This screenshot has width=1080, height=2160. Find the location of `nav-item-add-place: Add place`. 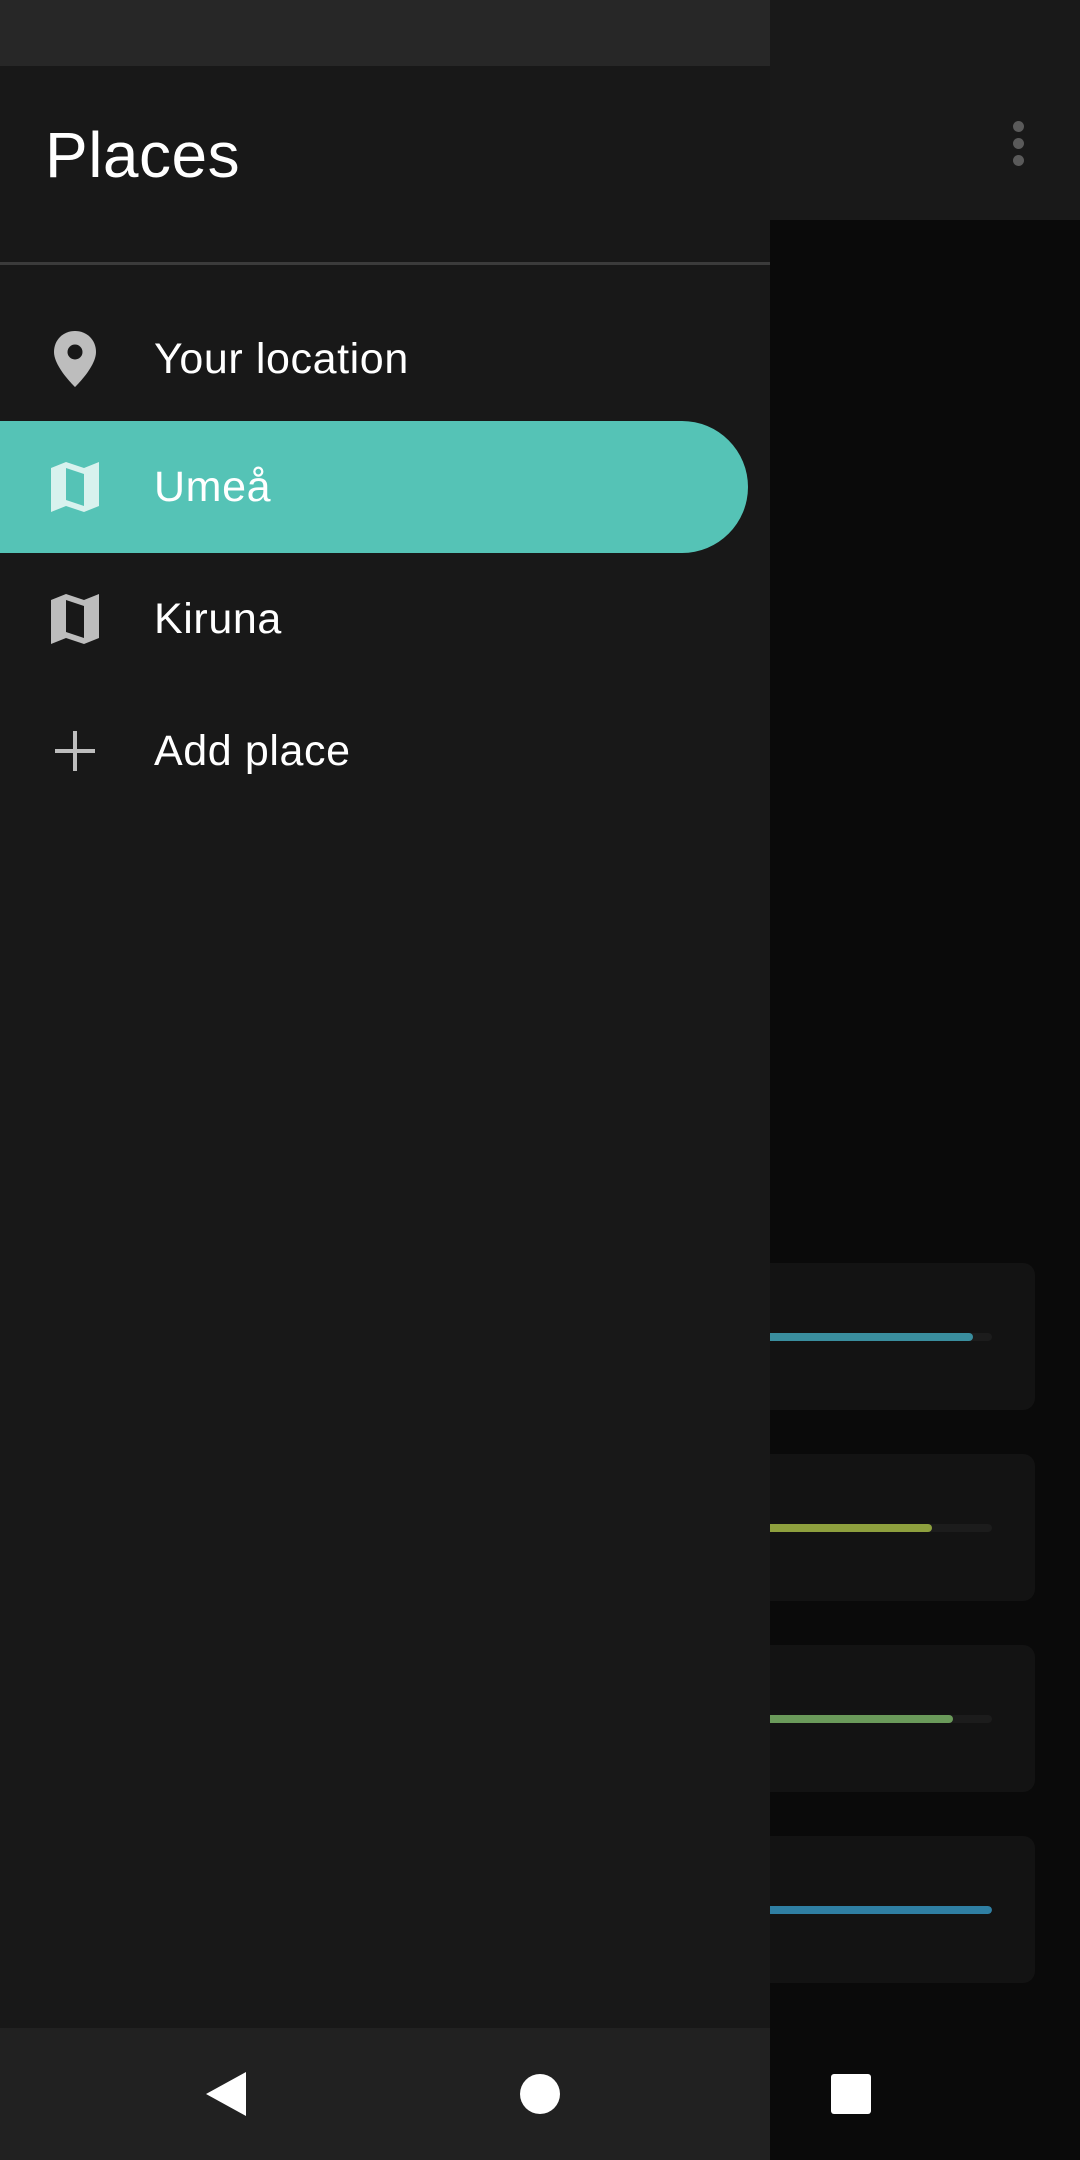

nav-item-add-place: Add place is located at coordinates (374, 751).